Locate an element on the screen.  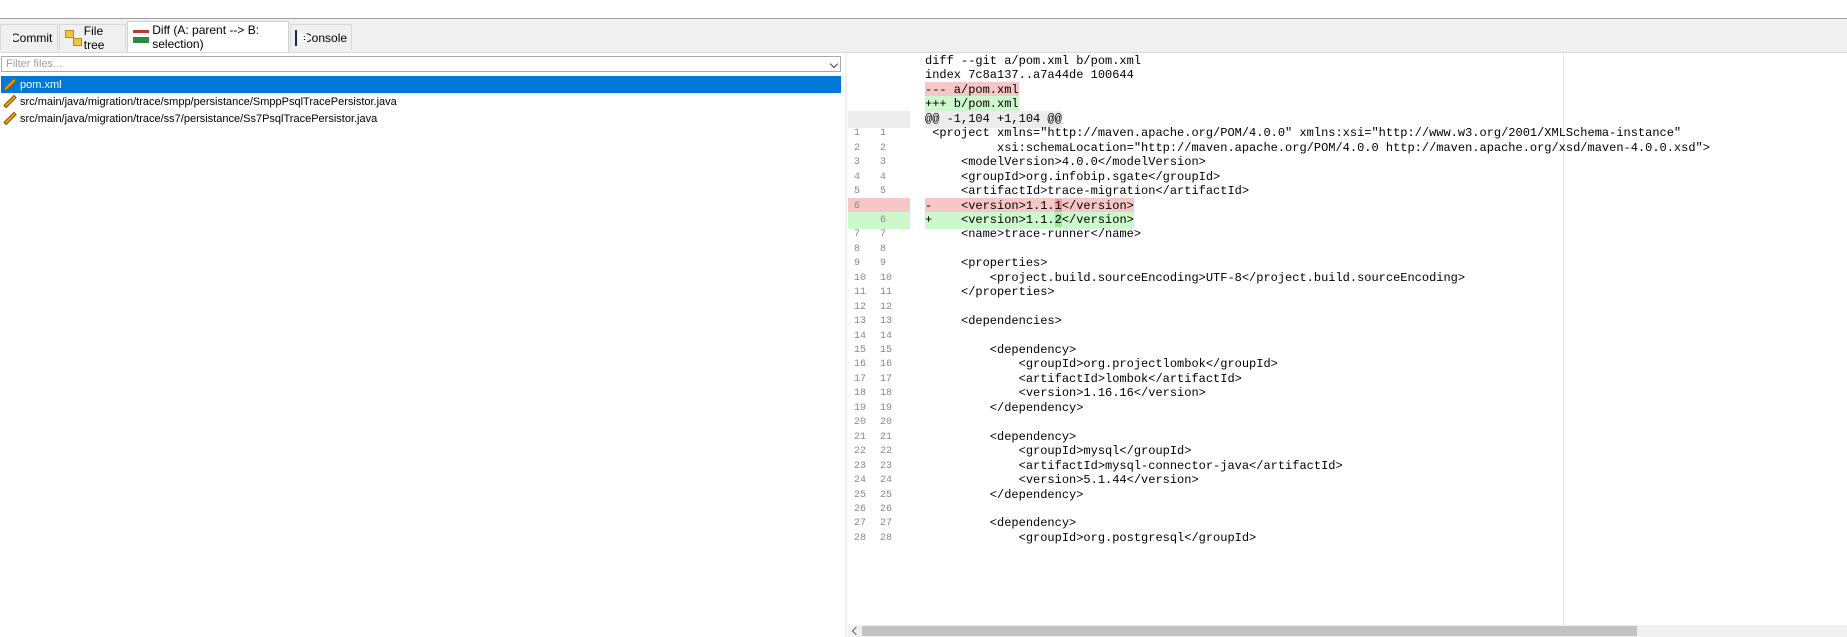
changed-file-item: pom.xml is located at coordinates (421, 84).